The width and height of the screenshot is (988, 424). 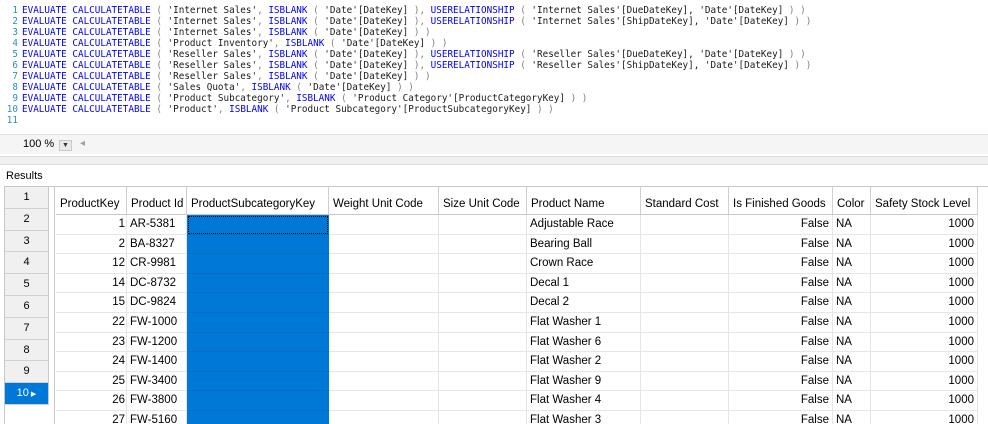 I want to click on grid-cell-productkey: 23, so click(x=91, y=342).